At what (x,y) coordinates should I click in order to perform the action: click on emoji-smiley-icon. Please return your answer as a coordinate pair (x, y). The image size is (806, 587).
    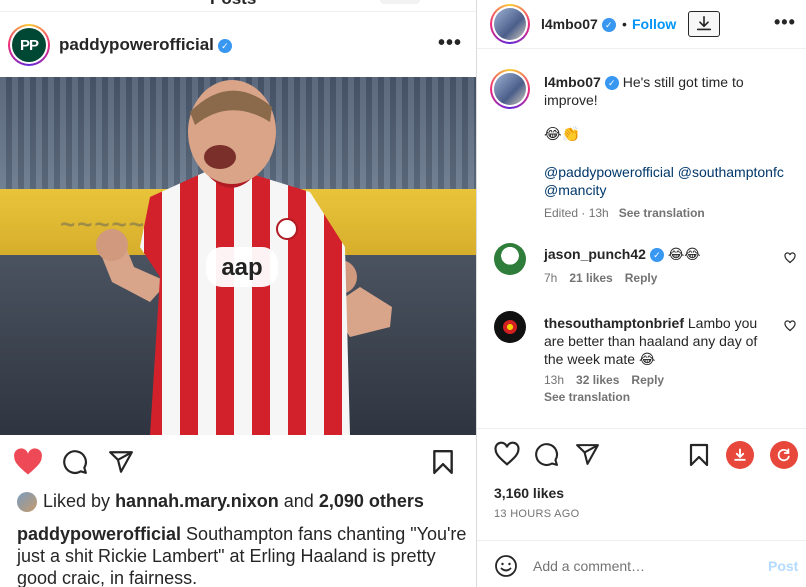
    Looking at the image, I should click on (506, 568).